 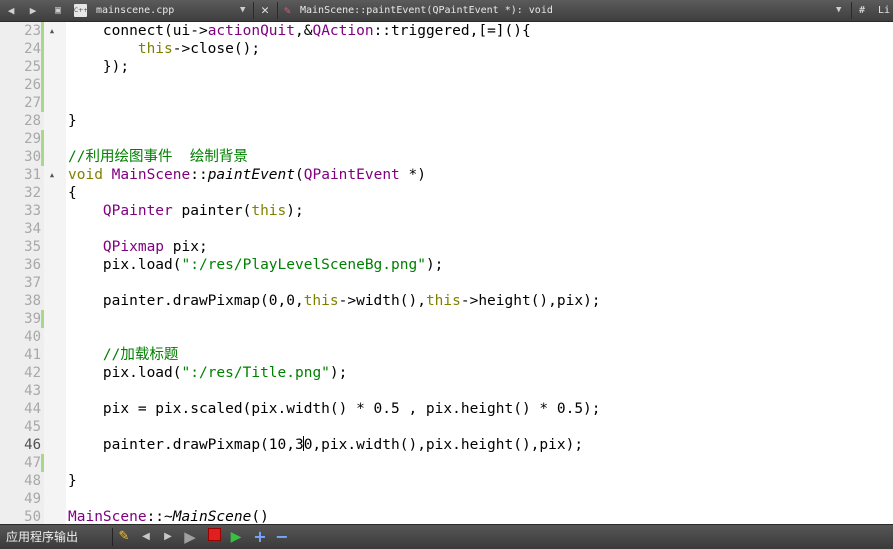 I want to click on code-text: });, so click(x=99, y=67).